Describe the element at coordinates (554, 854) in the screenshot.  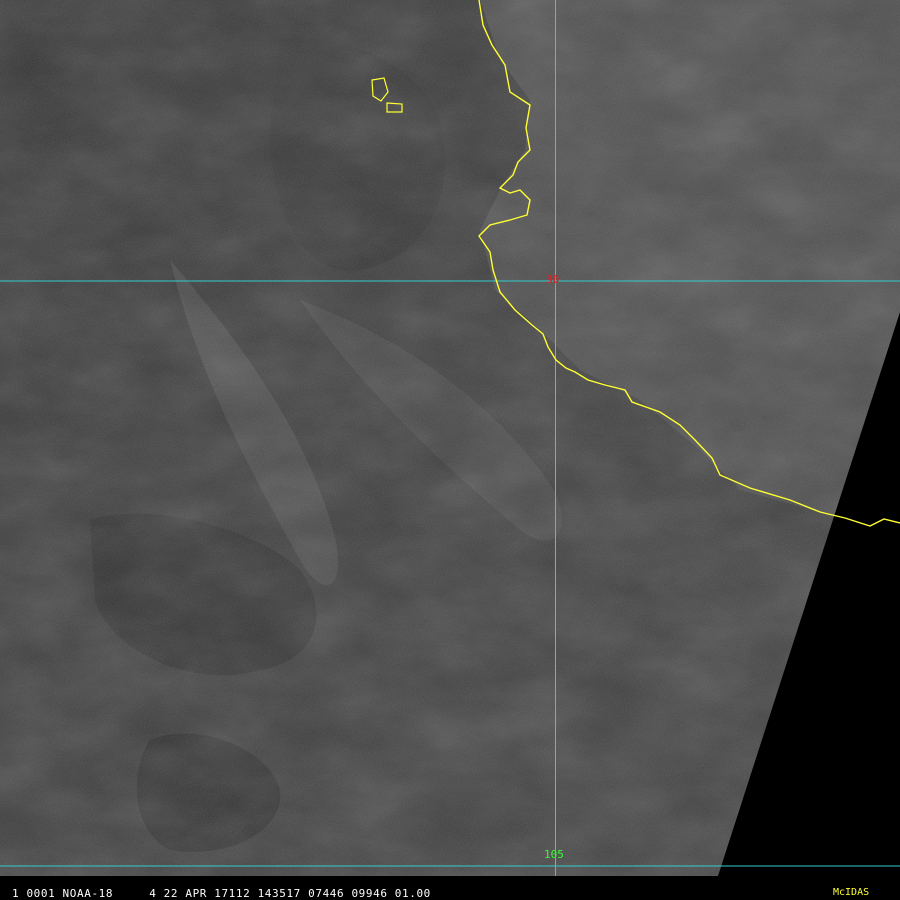
I see `longitude-label: 105` at that location.